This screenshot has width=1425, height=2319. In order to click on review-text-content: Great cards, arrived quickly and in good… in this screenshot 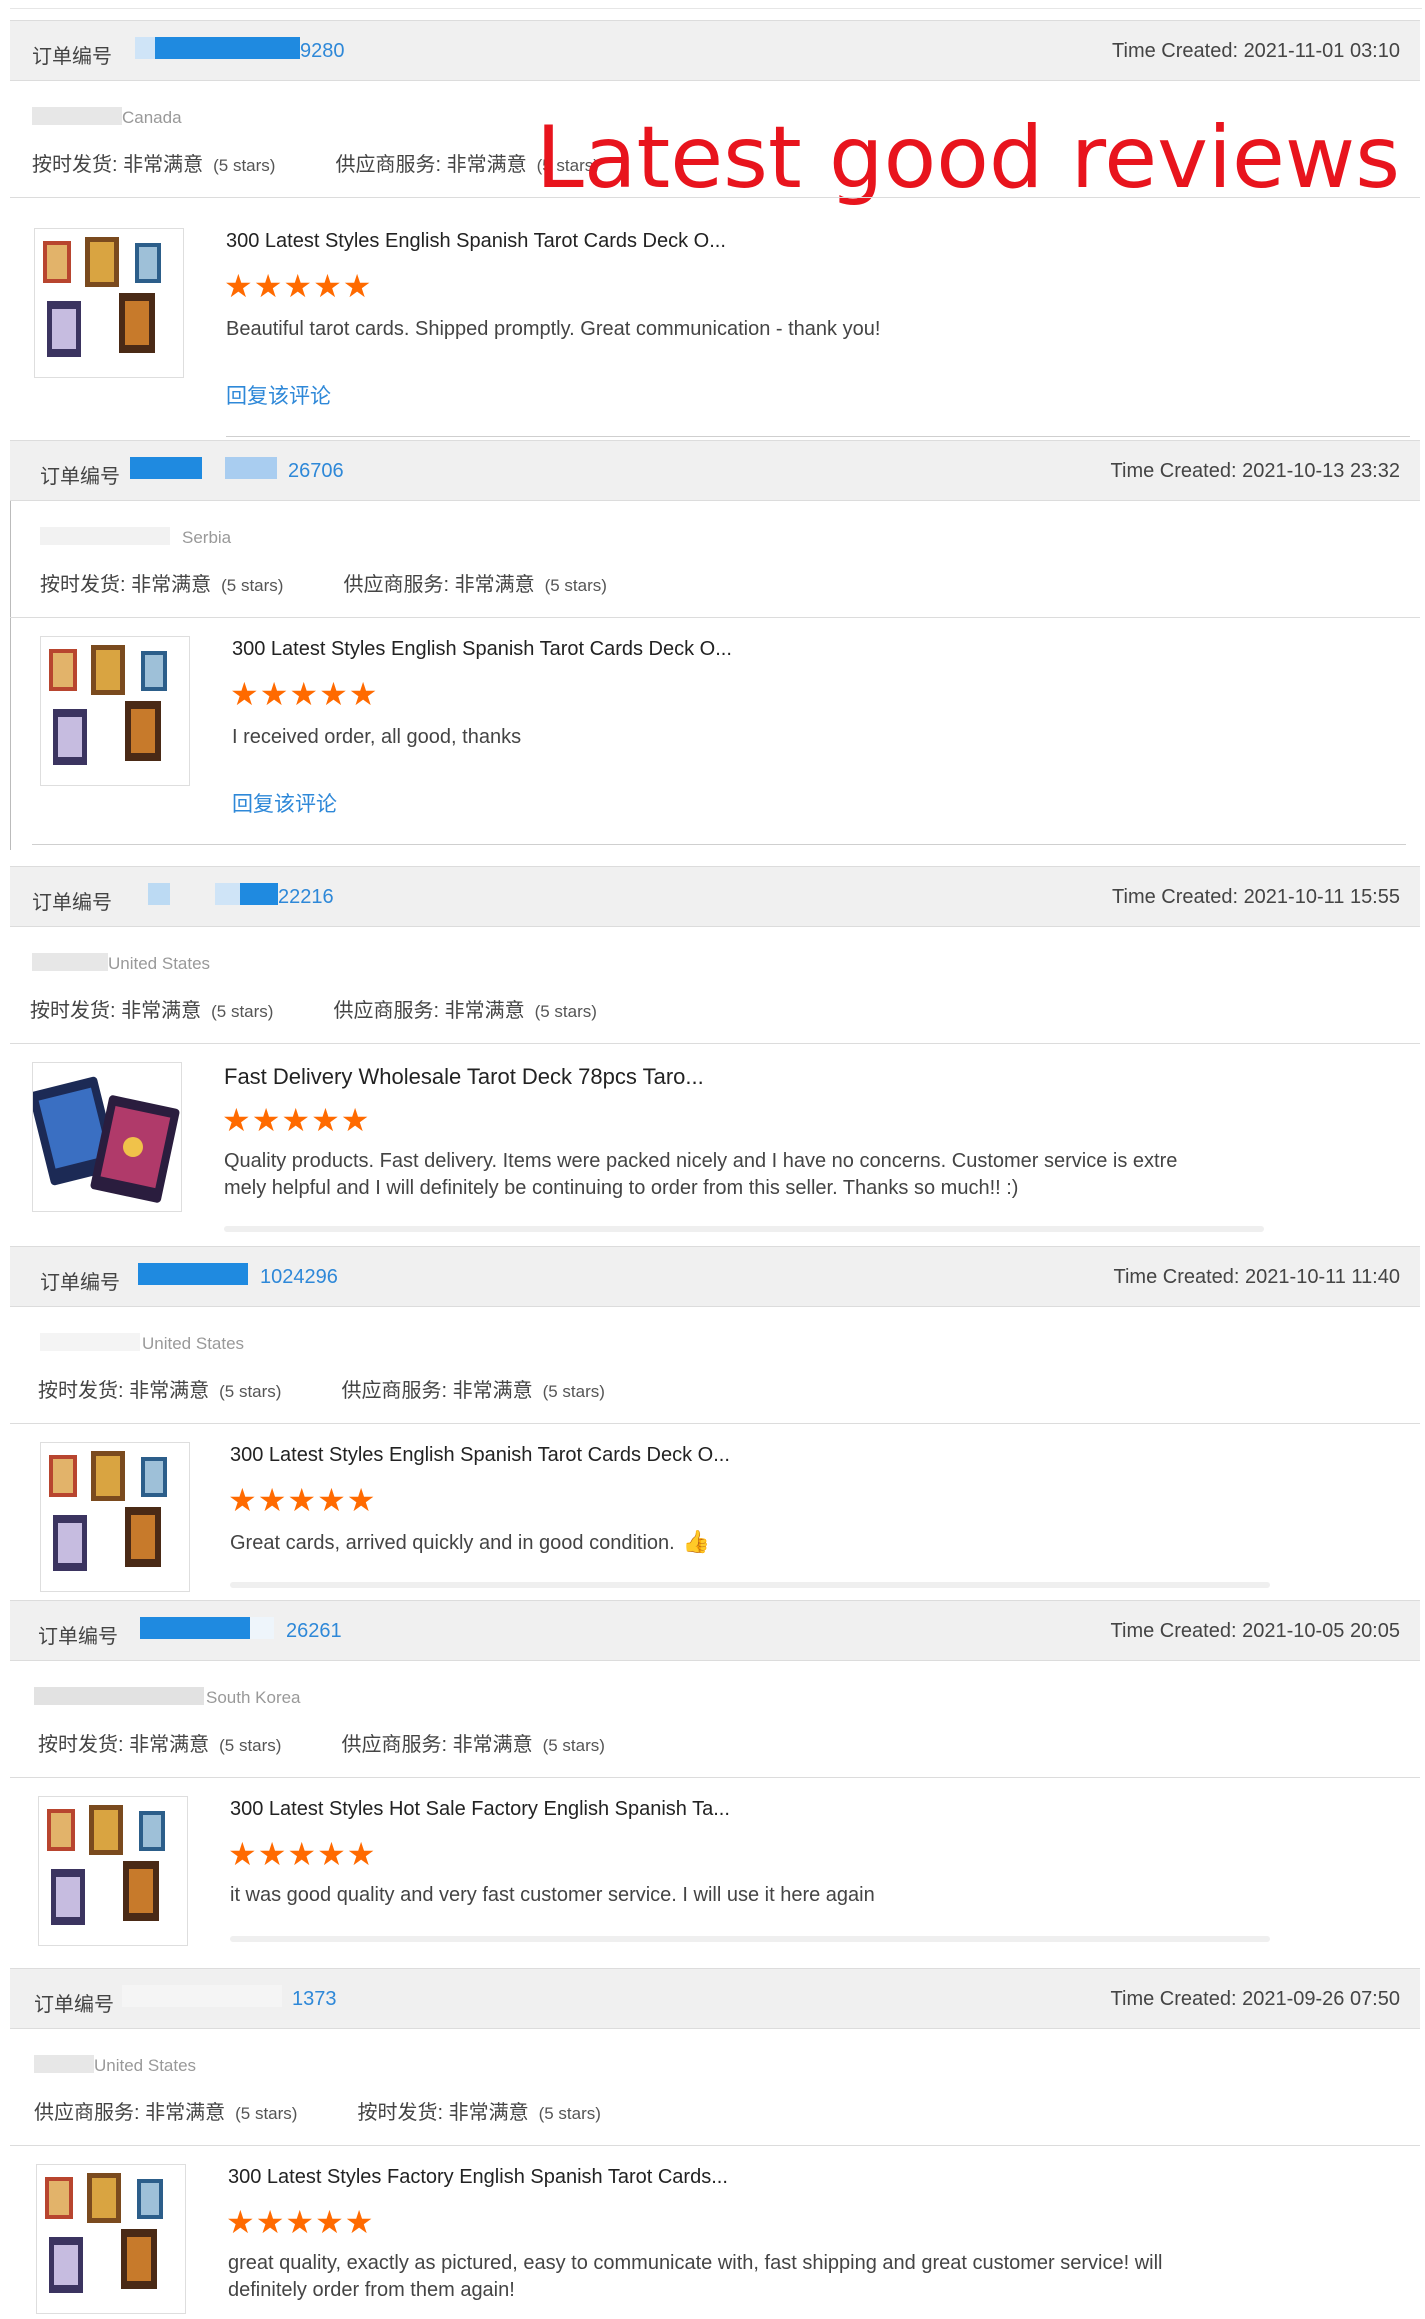, I will do `click(452, 1543)`.